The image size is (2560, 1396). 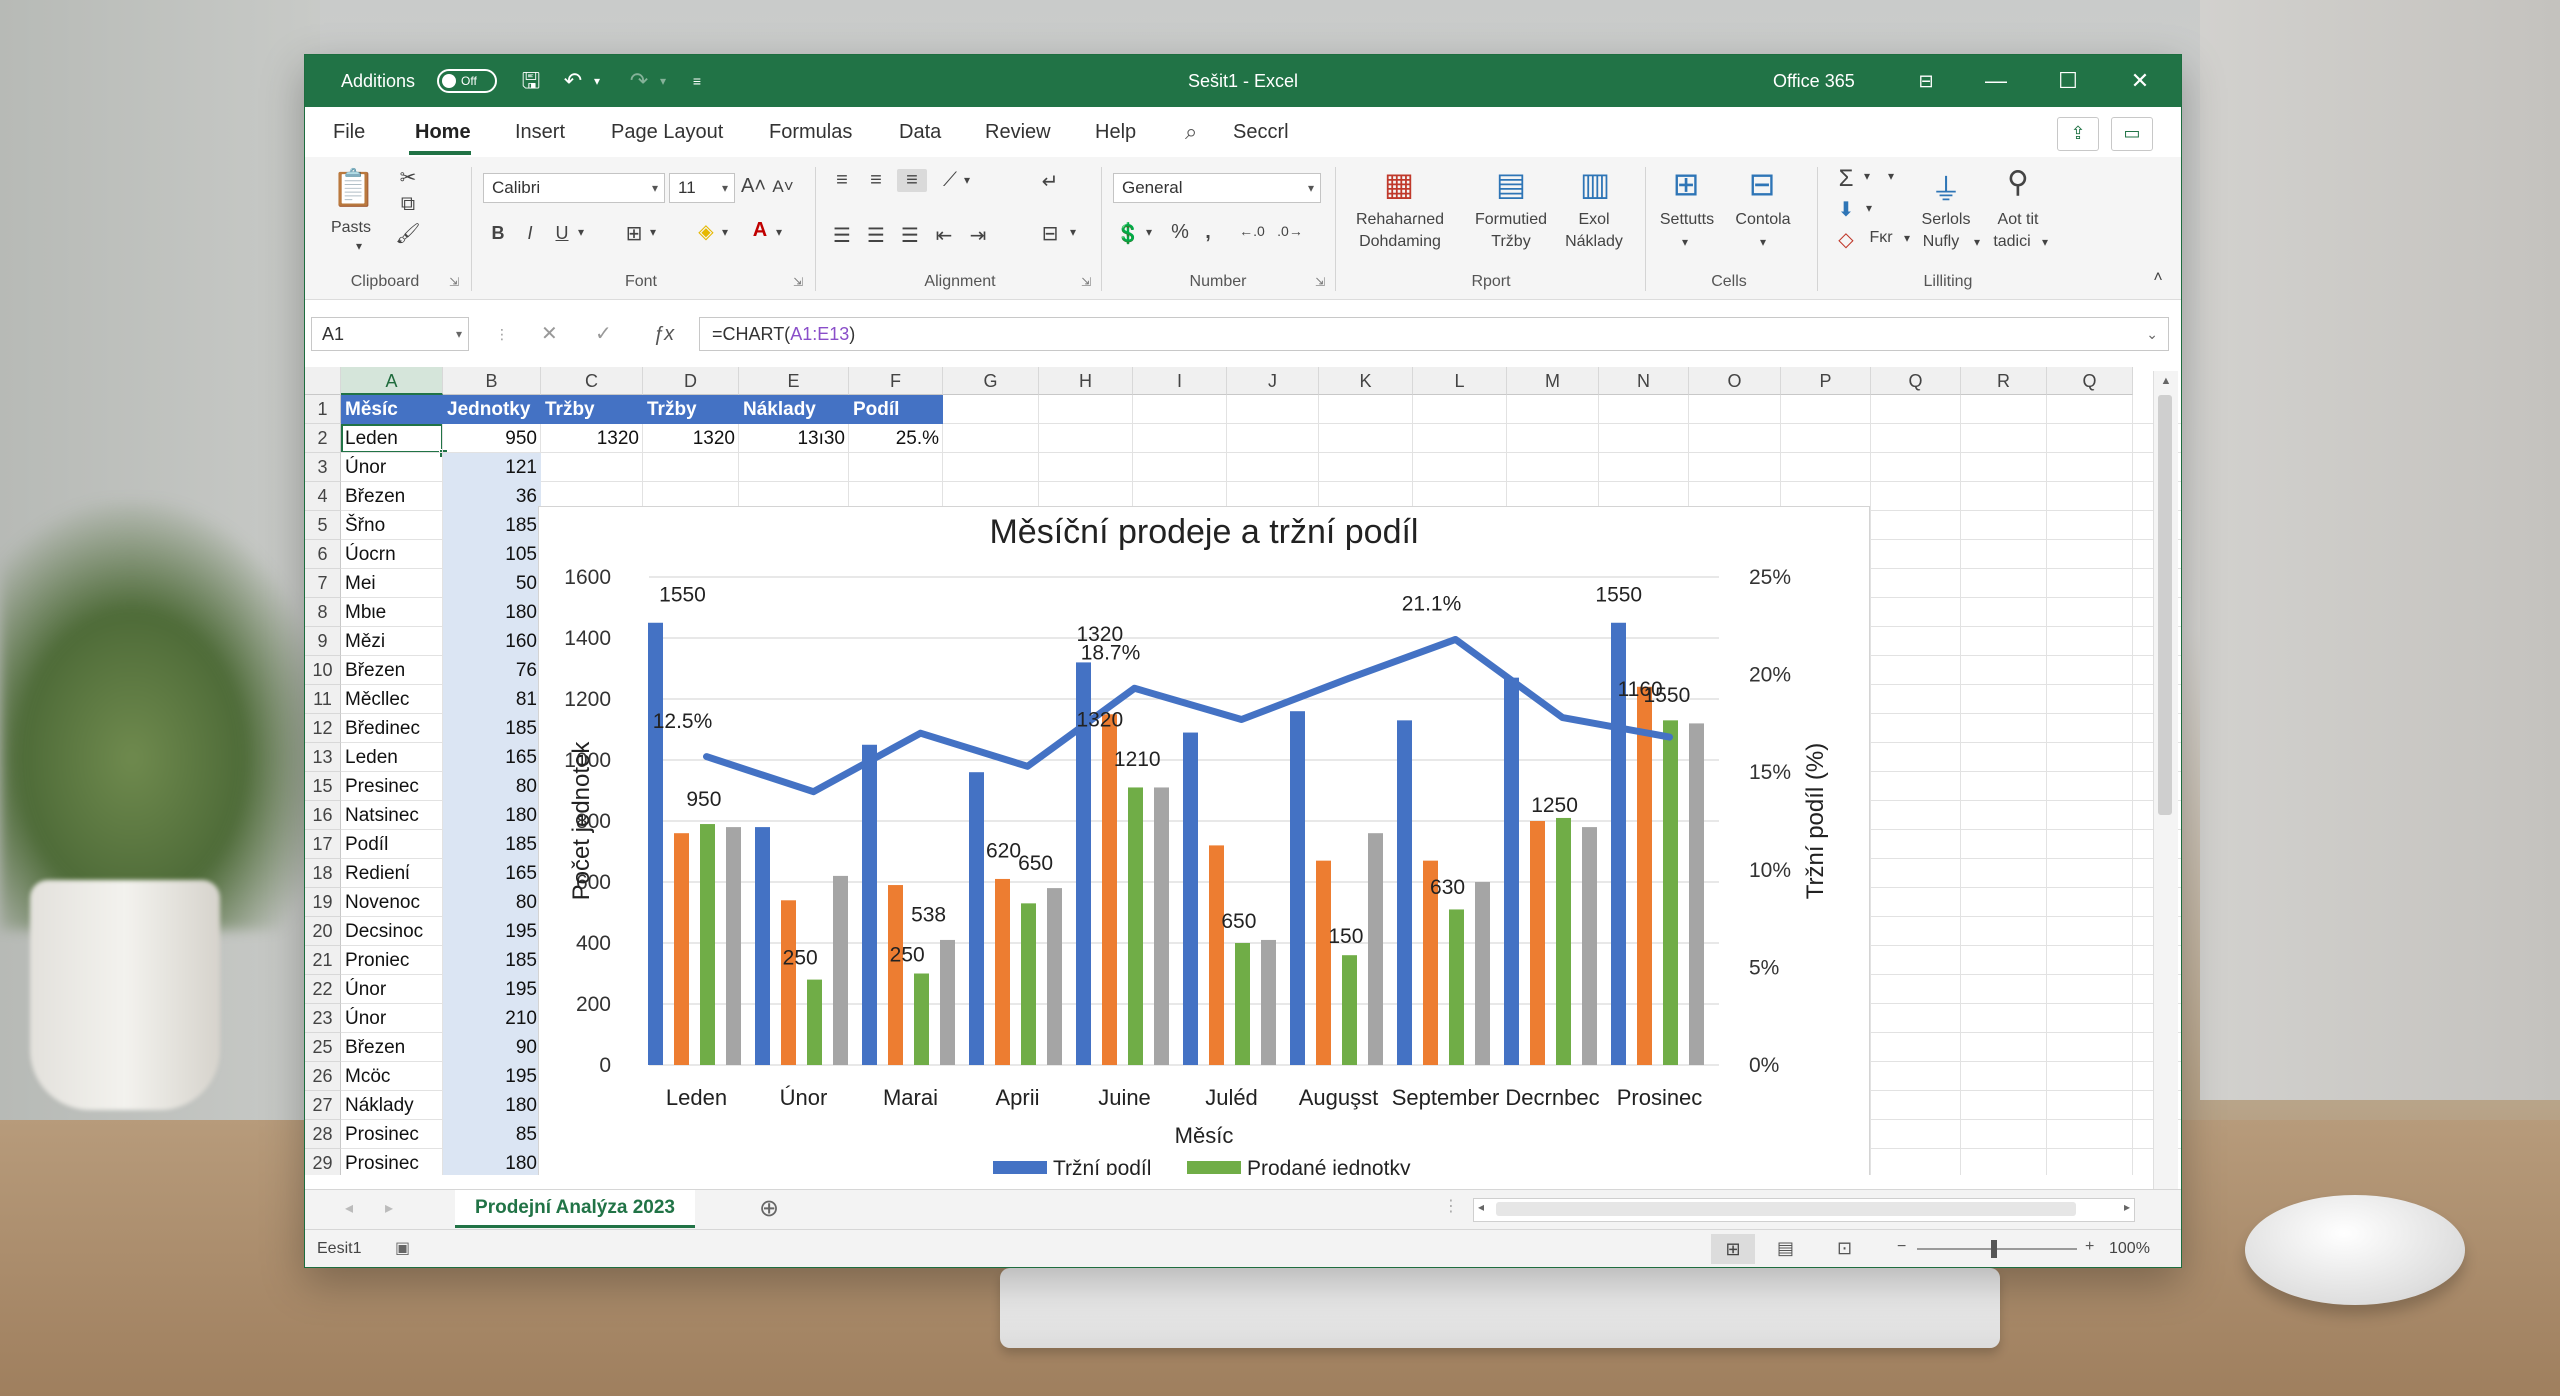 I want to click on collapse-ribbon-icon: ˄, so click(x=2158, y=278).